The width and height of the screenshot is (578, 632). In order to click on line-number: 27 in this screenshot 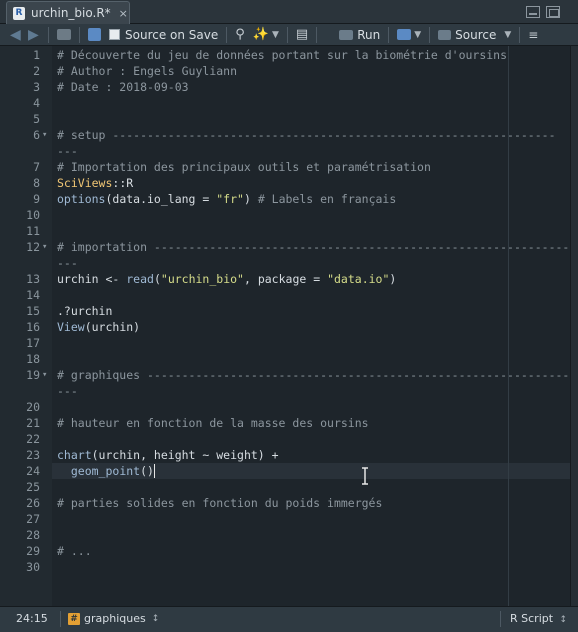, I will do `click(33, 519)`.